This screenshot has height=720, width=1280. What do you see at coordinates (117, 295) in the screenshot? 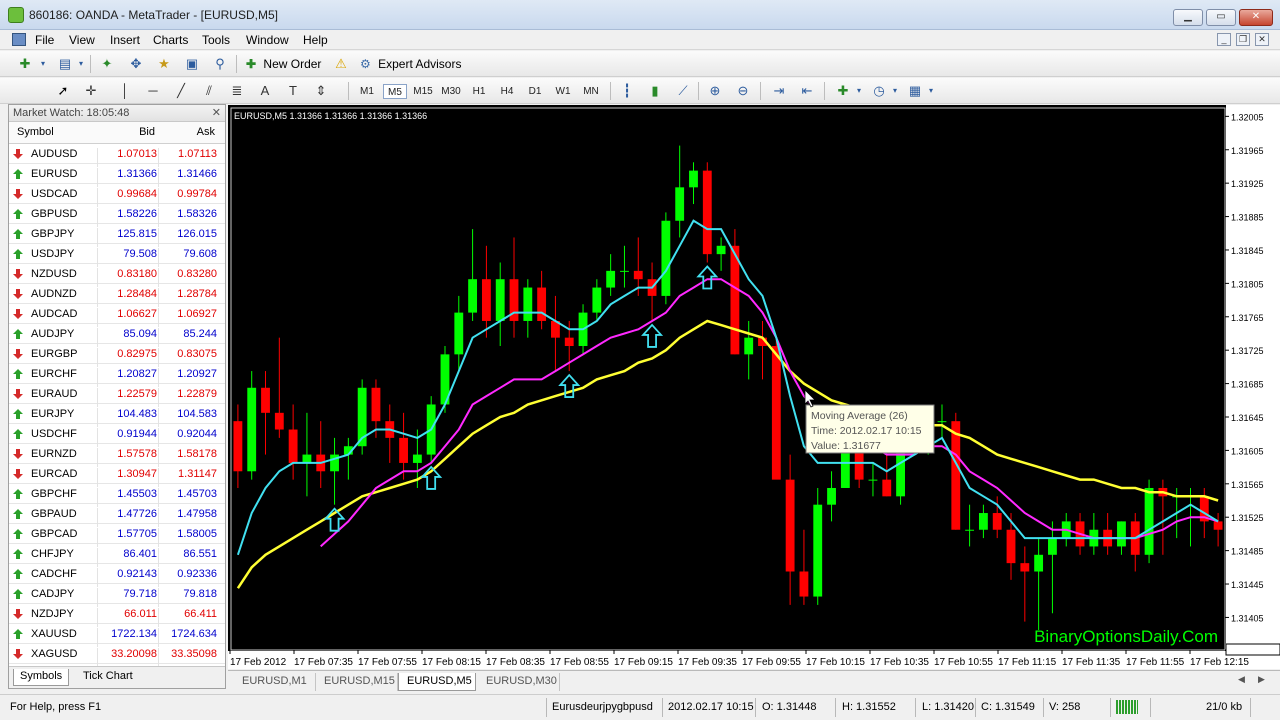
I see `market-watch-row: AUDNZD 1.28484 1.28784` at bounding box center [117, 295].